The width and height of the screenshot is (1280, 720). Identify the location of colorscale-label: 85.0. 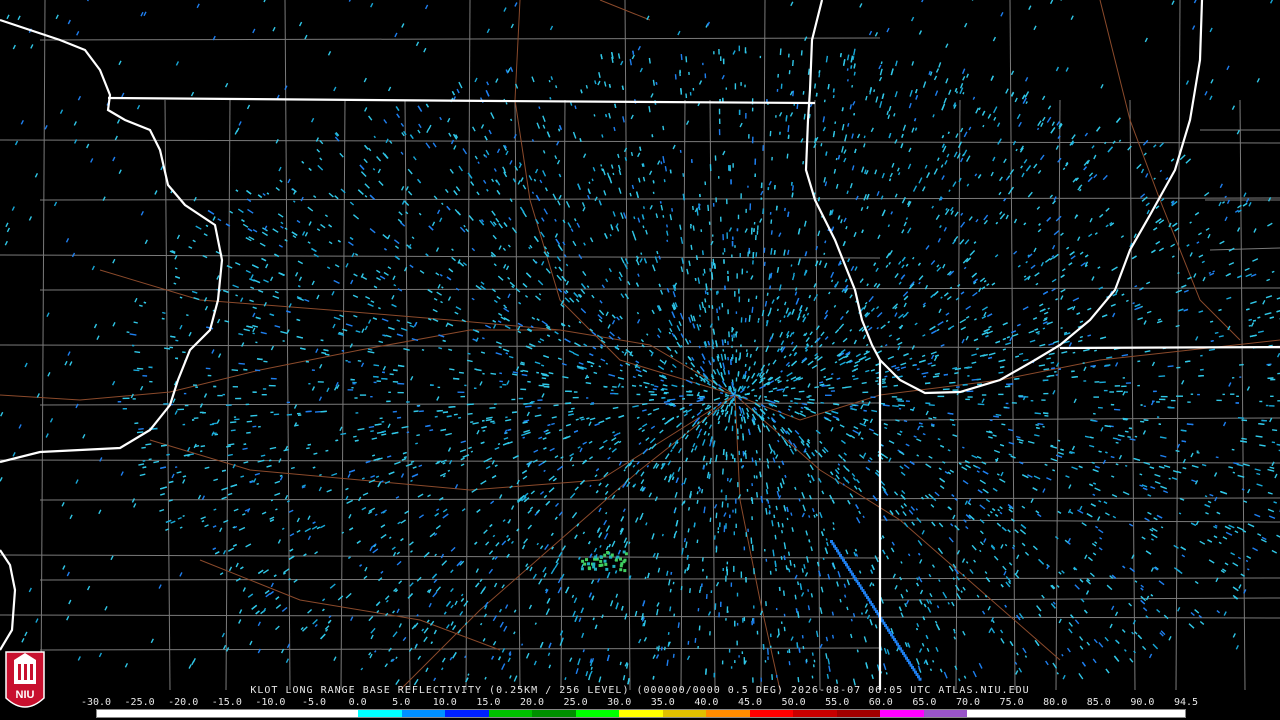
(1098, 702).